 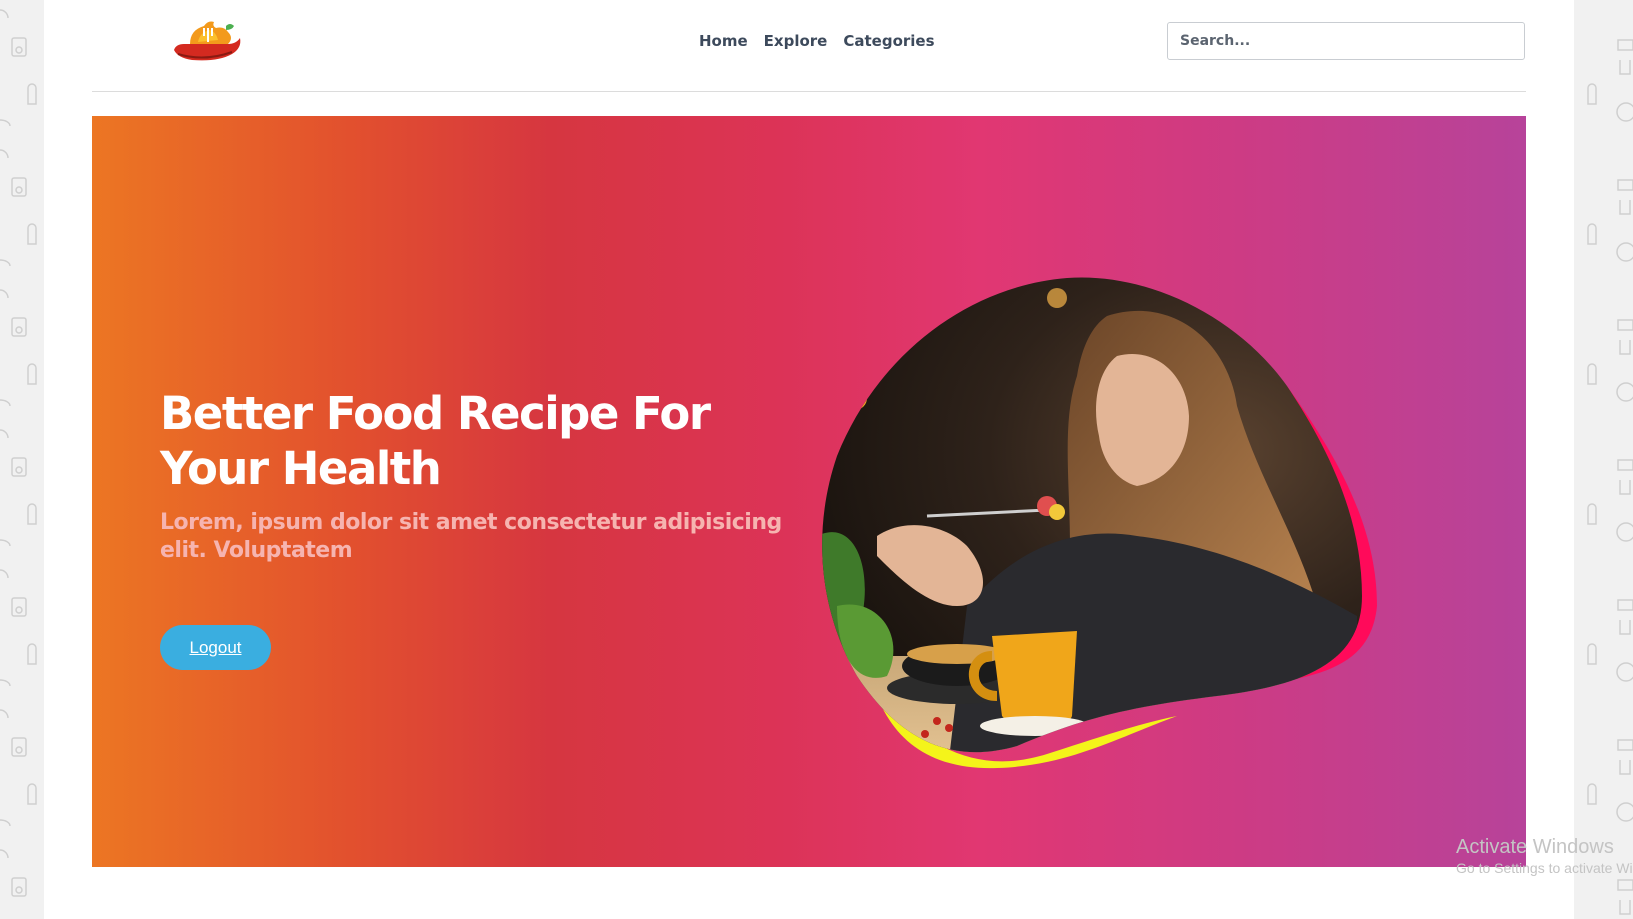 What do you see at coordinates (723, 41) in the screenshot?
I see `nav-home-link: Home` at bounding box center [723, 41].